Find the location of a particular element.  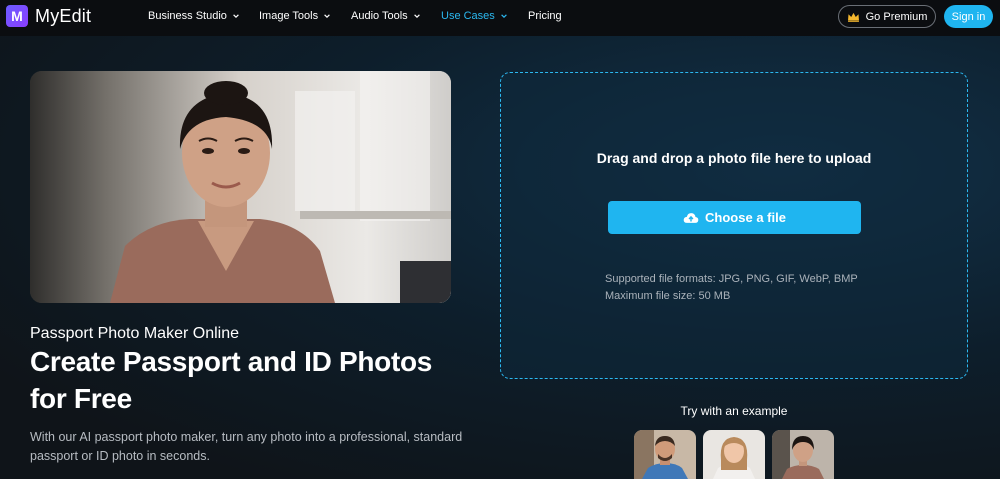

nav-image-tools-label: Image Tools is located at coordinates (289, 16).